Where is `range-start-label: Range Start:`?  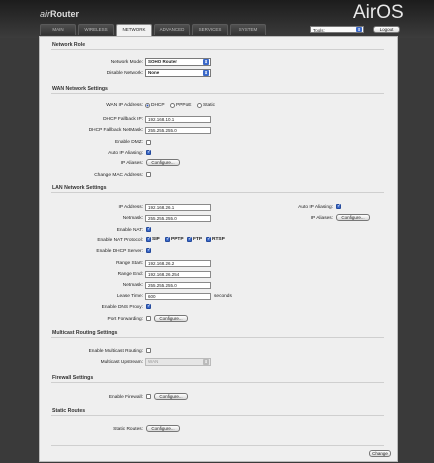 range-start-label: Range Start: is located at coordinates (129, 263).